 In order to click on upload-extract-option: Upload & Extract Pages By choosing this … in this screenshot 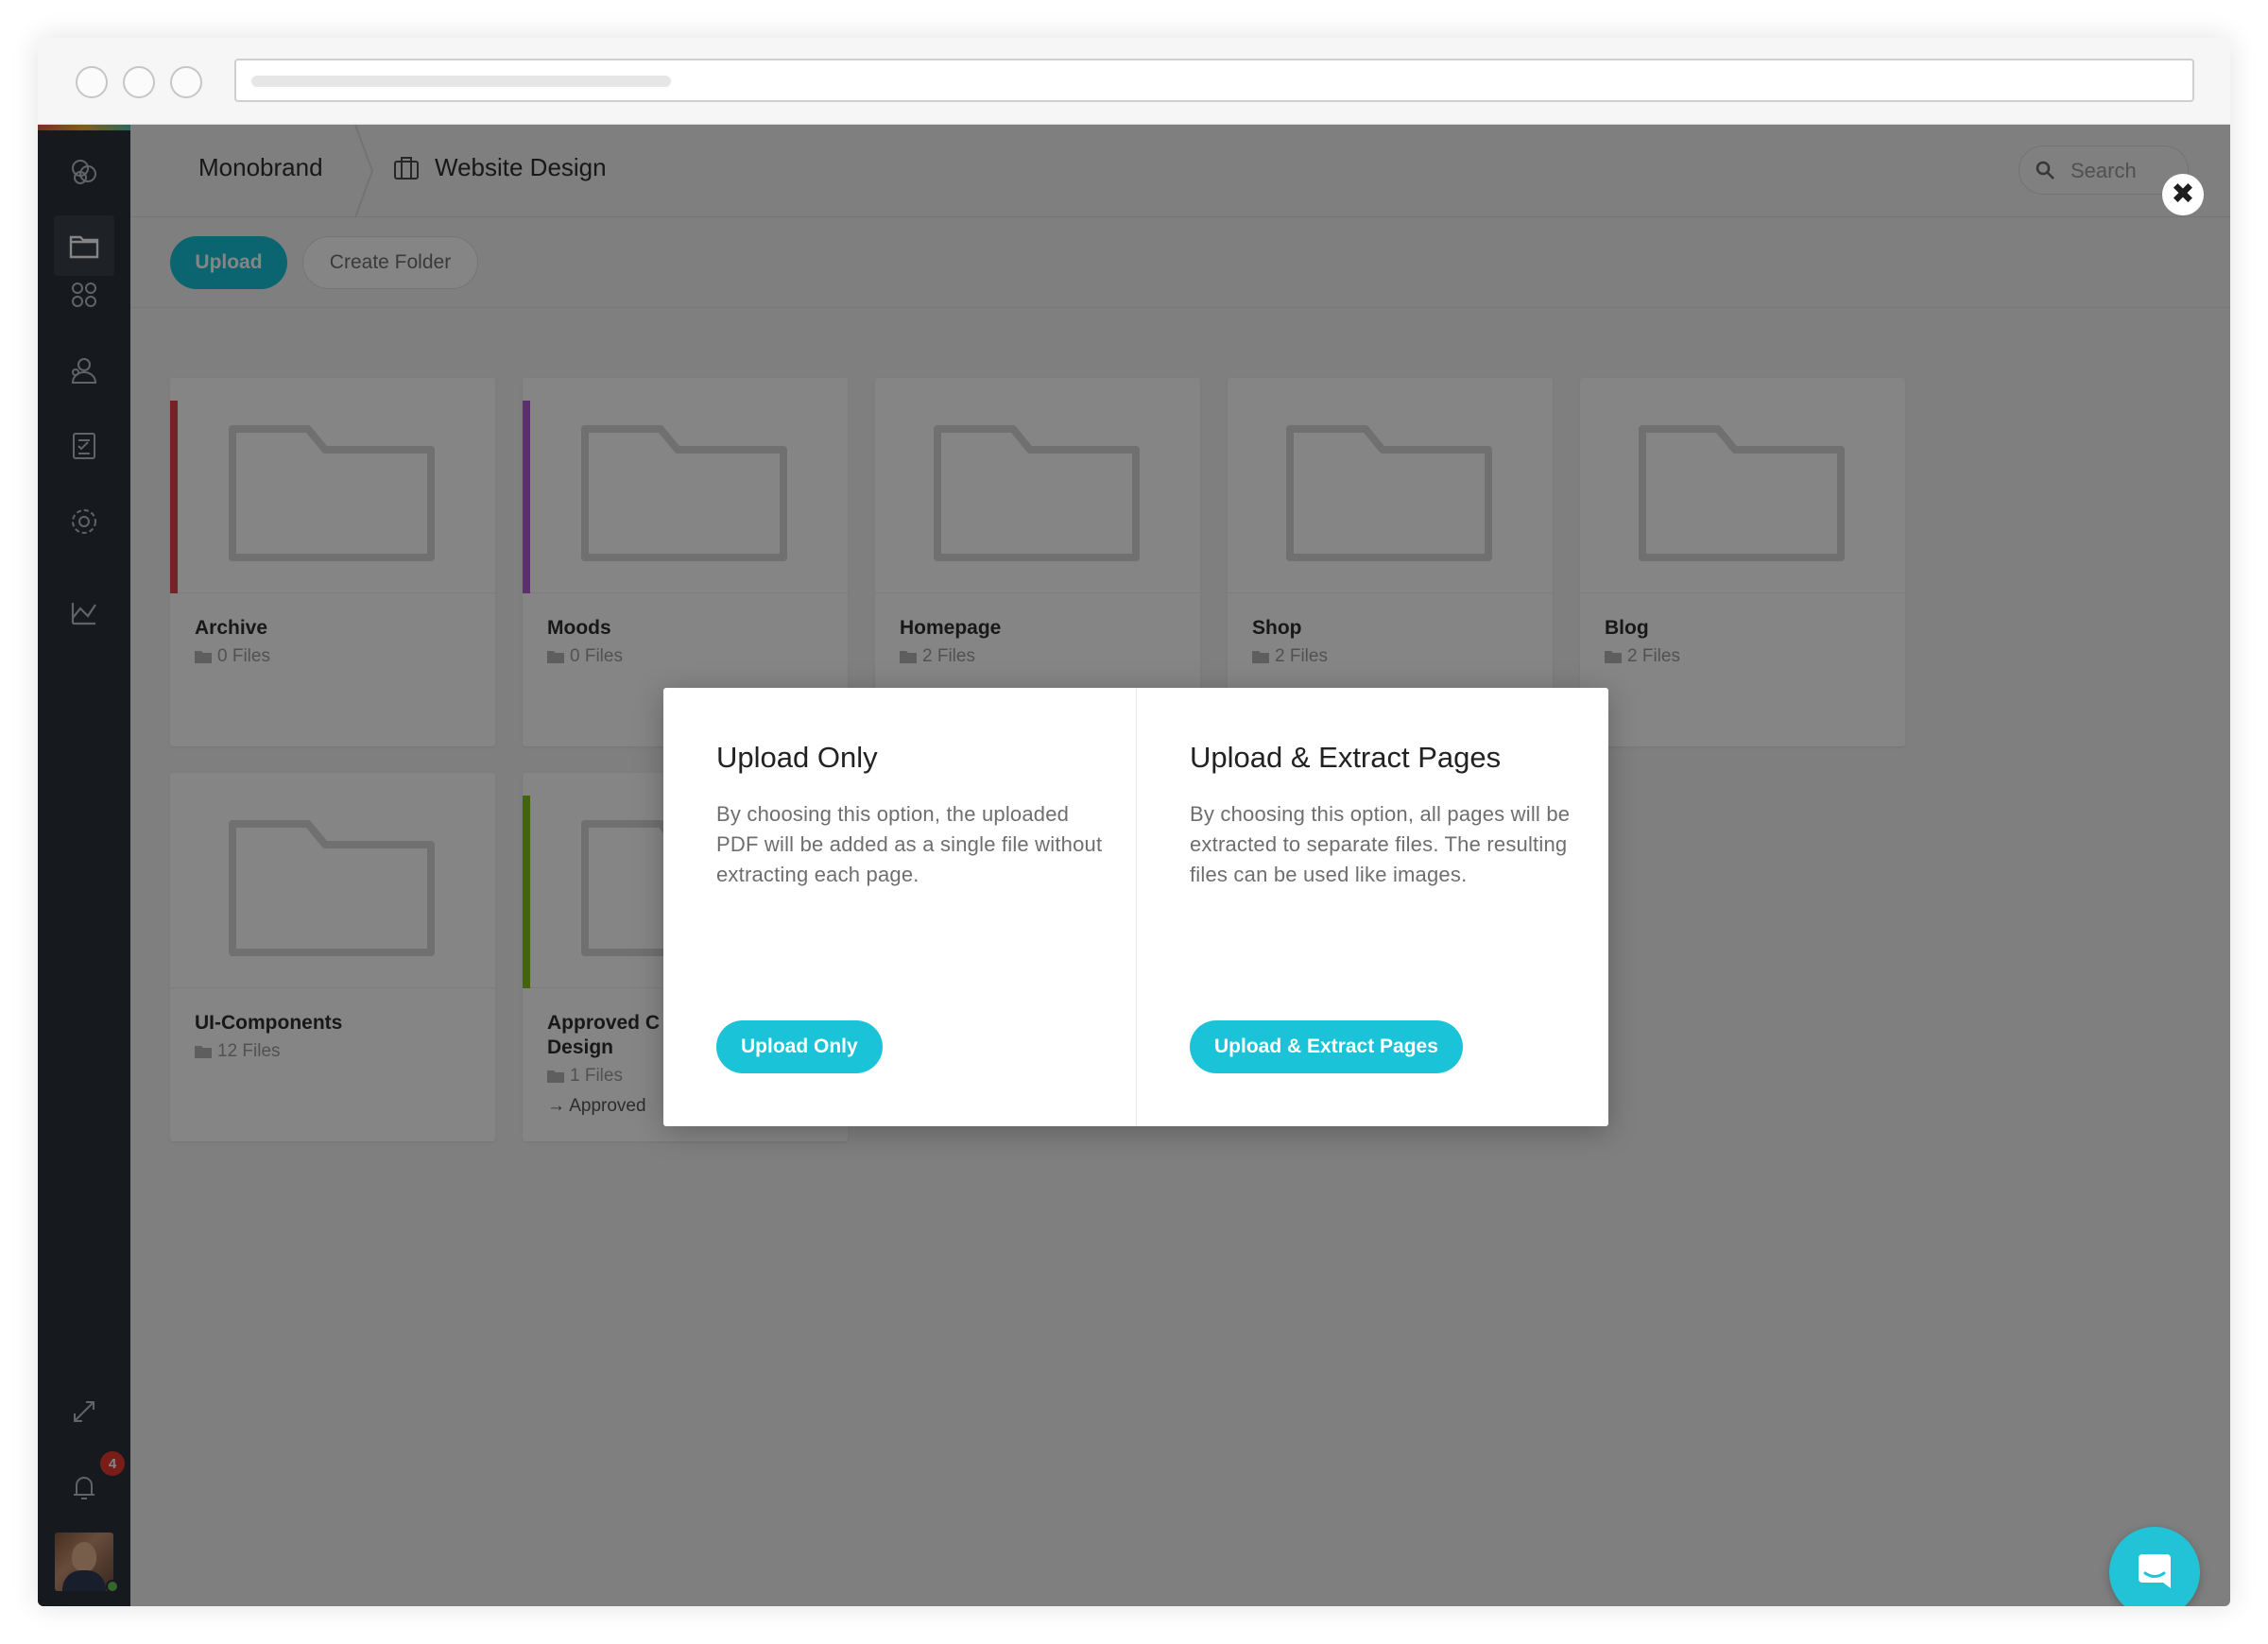, I will do `click(1372, 907)`.